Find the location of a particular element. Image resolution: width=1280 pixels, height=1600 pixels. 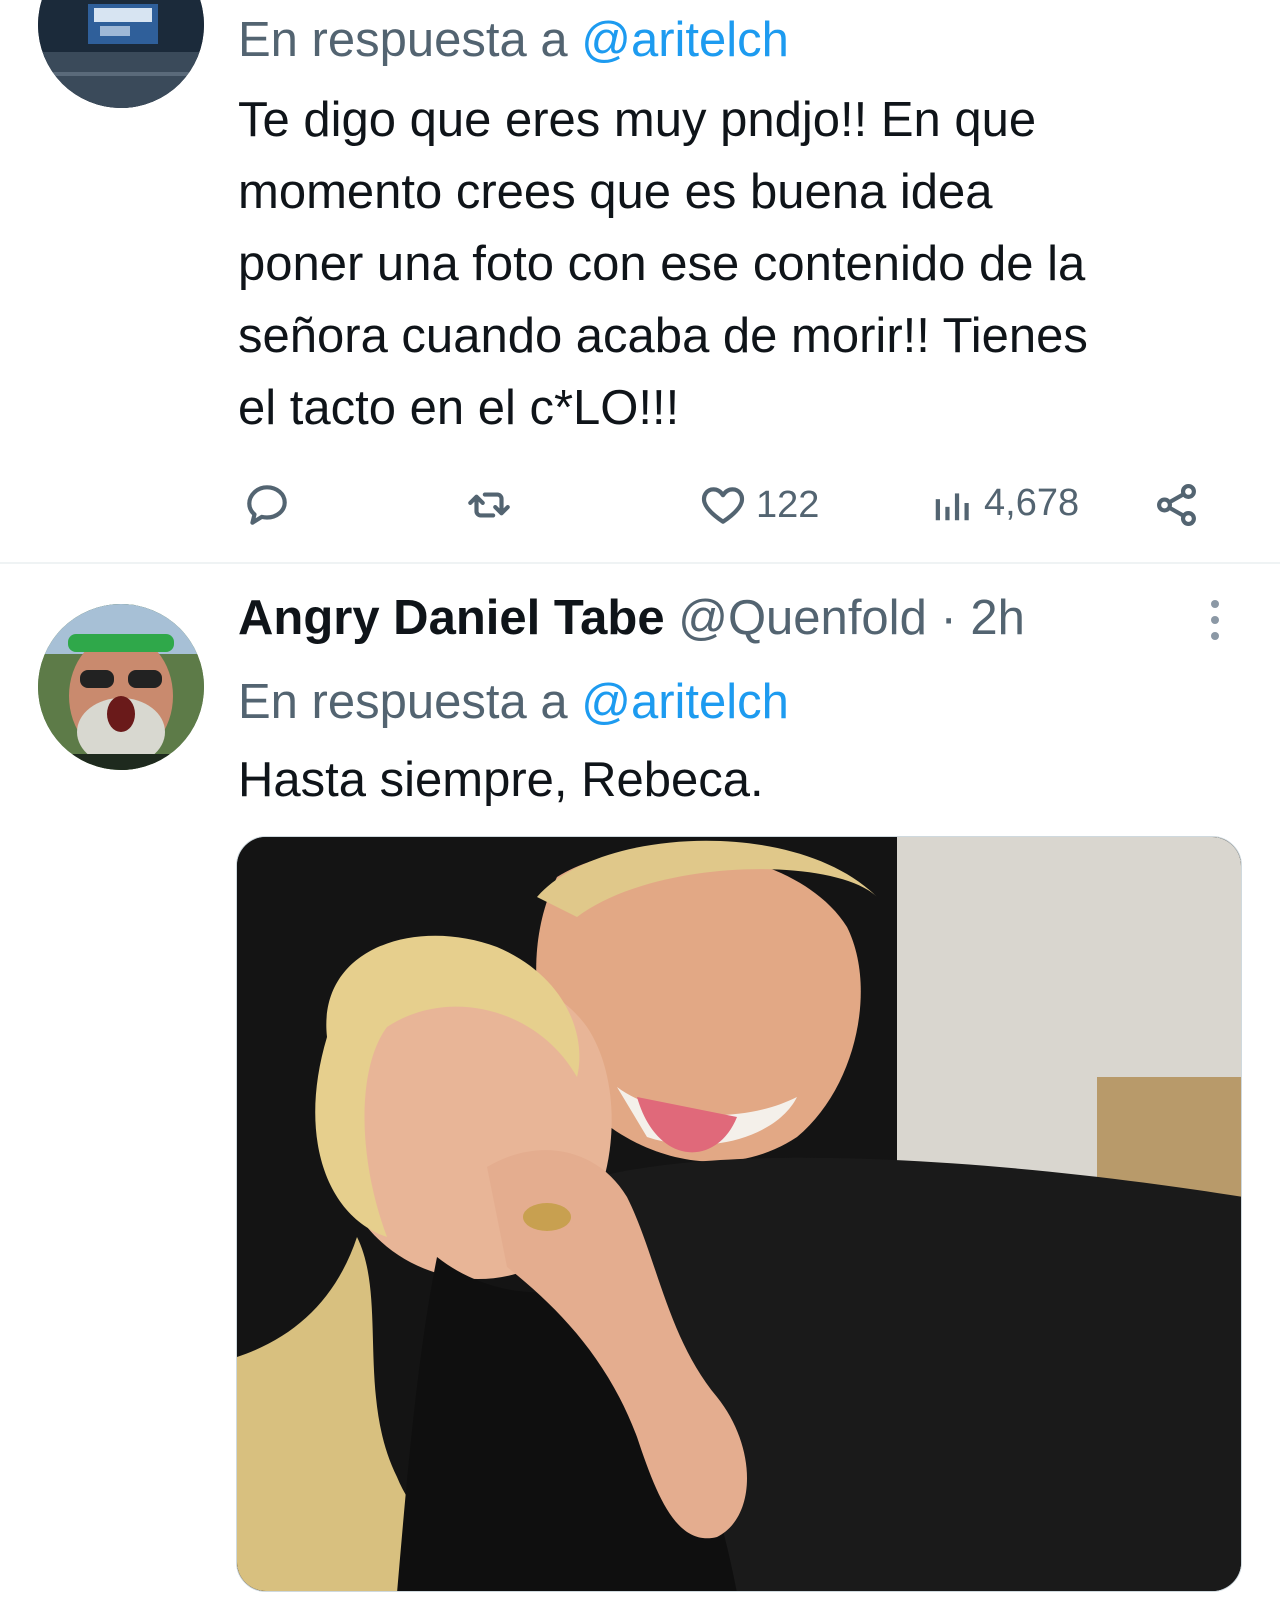

share-button is located at coordinates (1177, 505).